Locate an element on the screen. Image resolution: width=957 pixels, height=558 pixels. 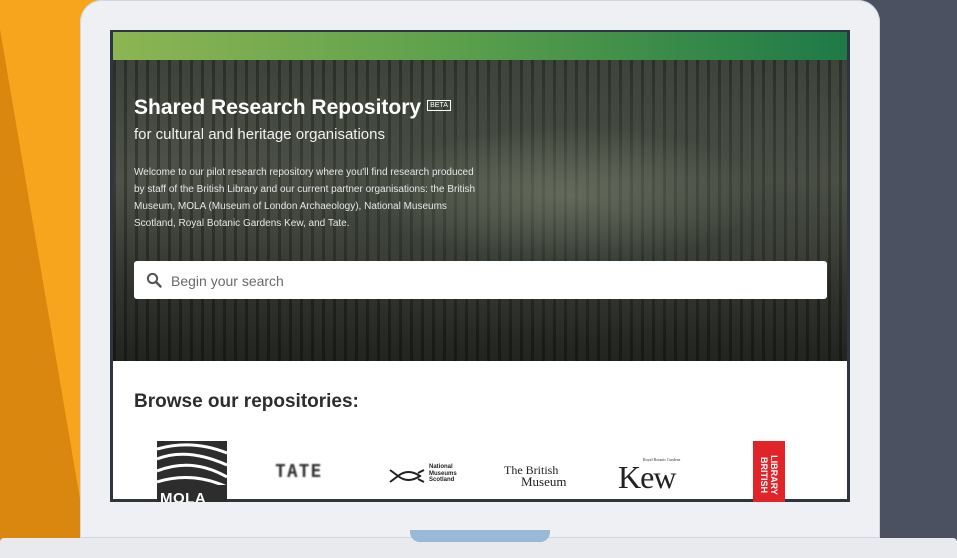
british-library-logo-text: LIBRARY BRITISH is located at coordinates (769, 475).